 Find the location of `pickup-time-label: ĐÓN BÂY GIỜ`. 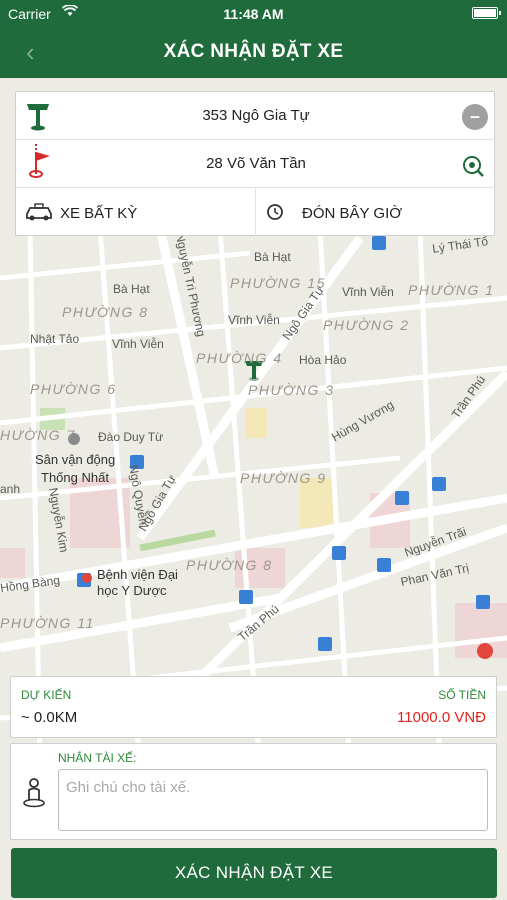

pickup-time-label: ĐÓN BÂY GIỜ is located at coordinates (352, 213).